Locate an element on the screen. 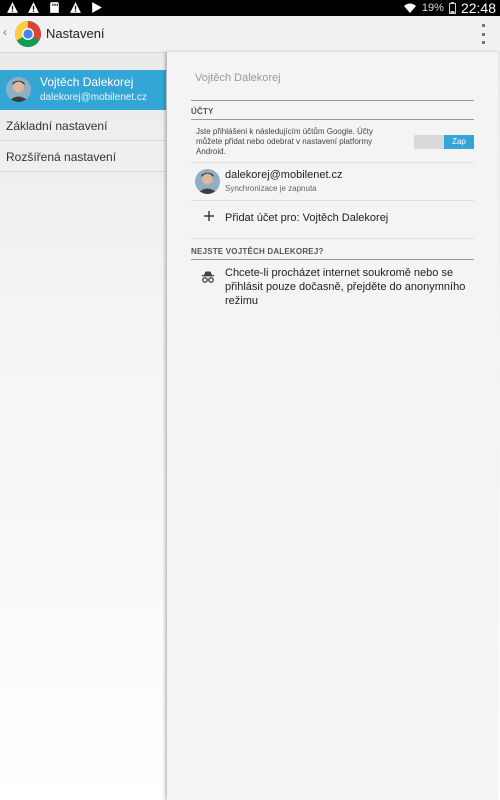 This screenshot has height=800, width=500. battery-percent: 19% is located at coordinates (432, 8).